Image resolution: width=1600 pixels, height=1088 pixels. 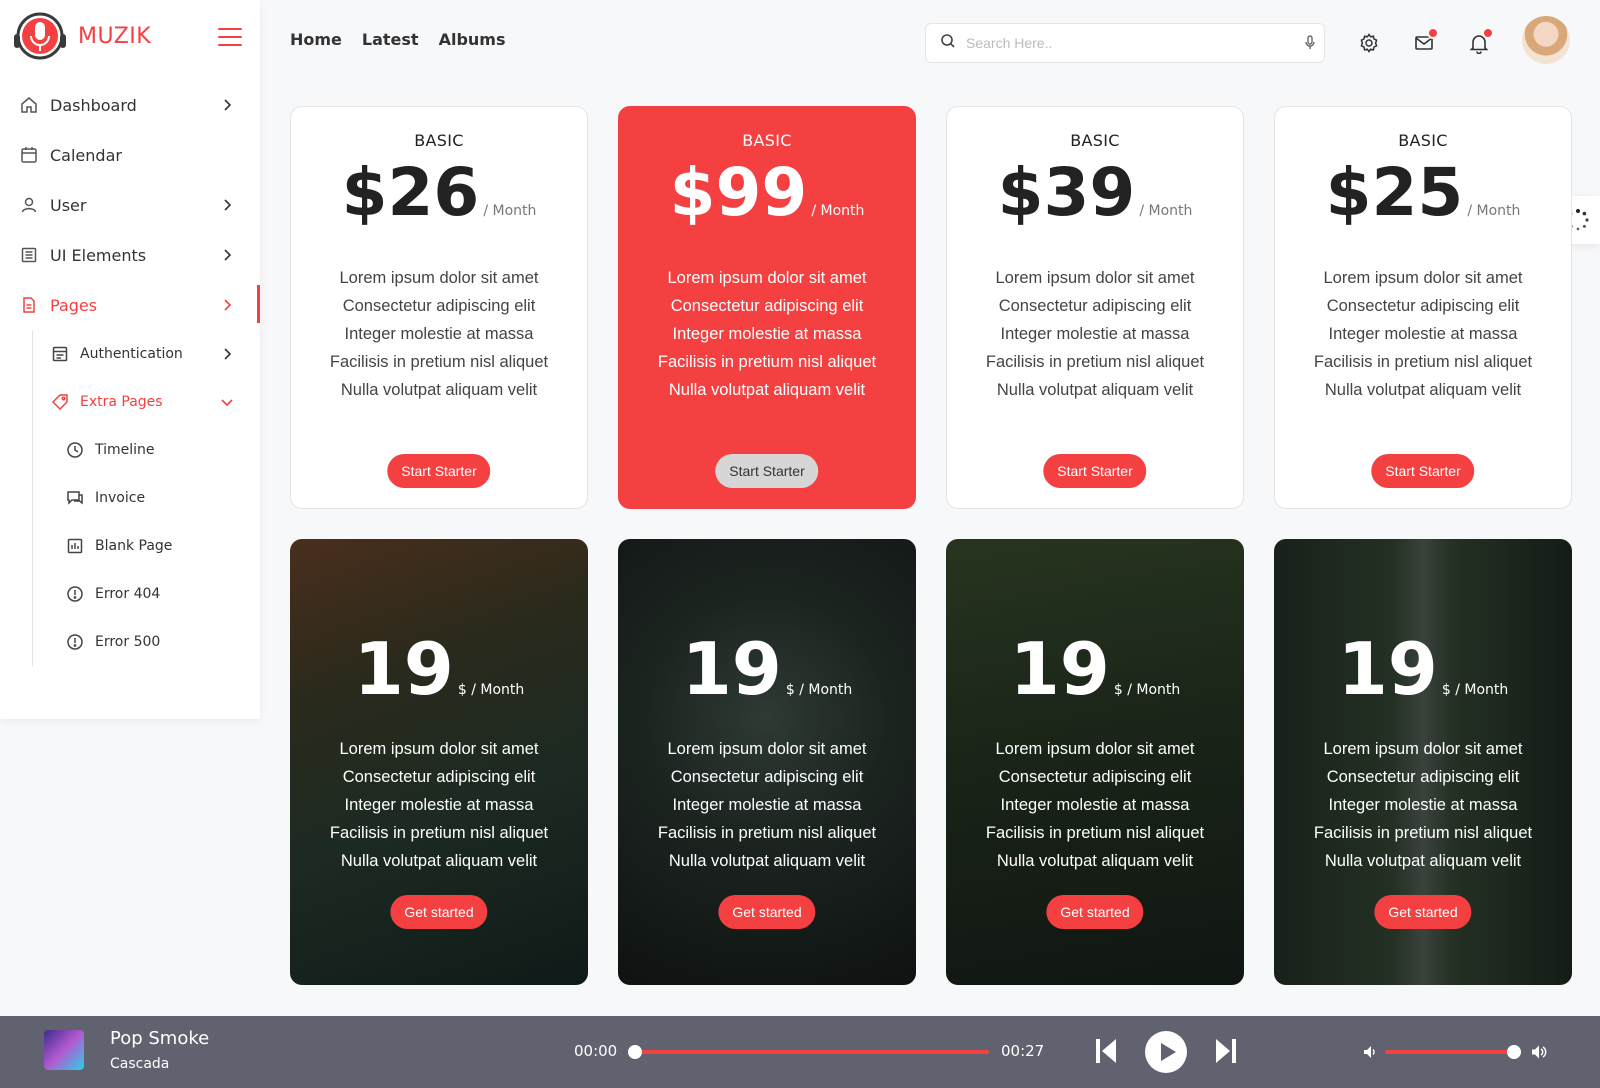 I want to click on sidebar-item-dashboard: Dashboard, so click(x=130, y=105).